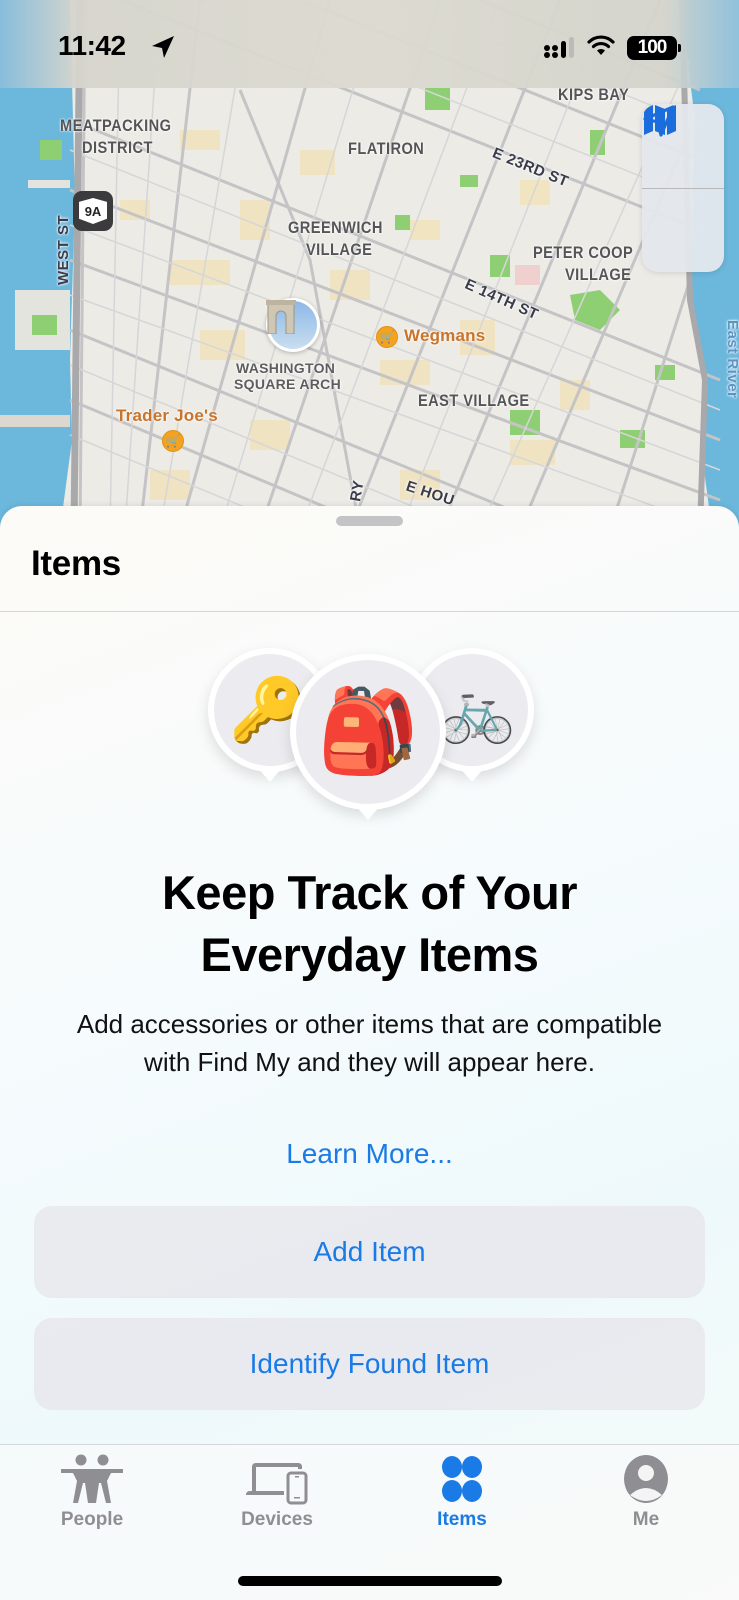 The image size is (739, 1600). Describe the element at coordinates (594, 94) in the screenshot. I see `map-label-kips-bay: KIPS BAY` at that location.